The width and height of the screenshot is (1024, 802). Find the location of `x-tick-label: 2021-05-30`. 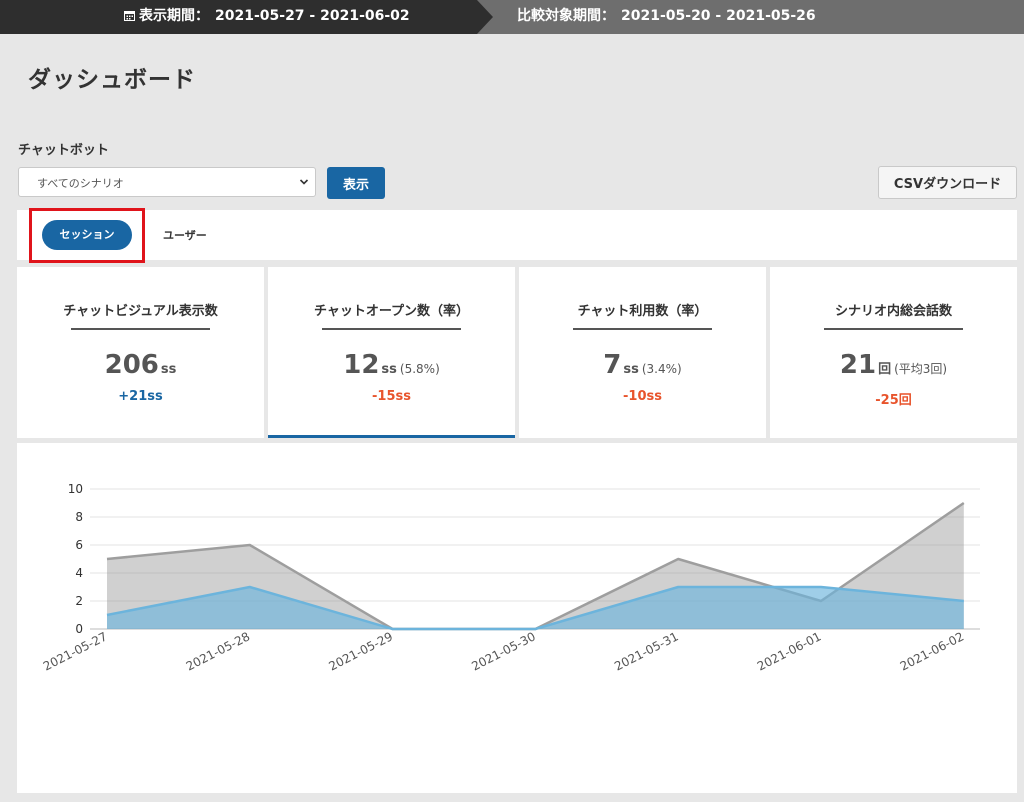

x-tick-label: 2021-05-30 is located at coordinates (503, 651).